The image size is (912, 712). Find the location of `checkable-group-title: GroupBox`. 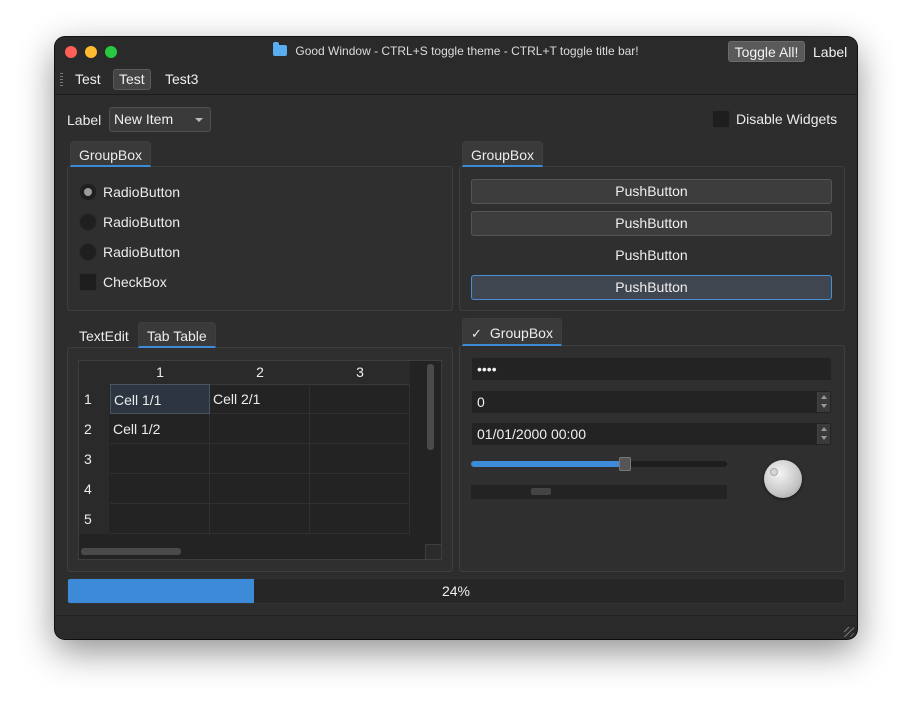

checkable-group-title: GroupBox is located at coordinates (521, 333).